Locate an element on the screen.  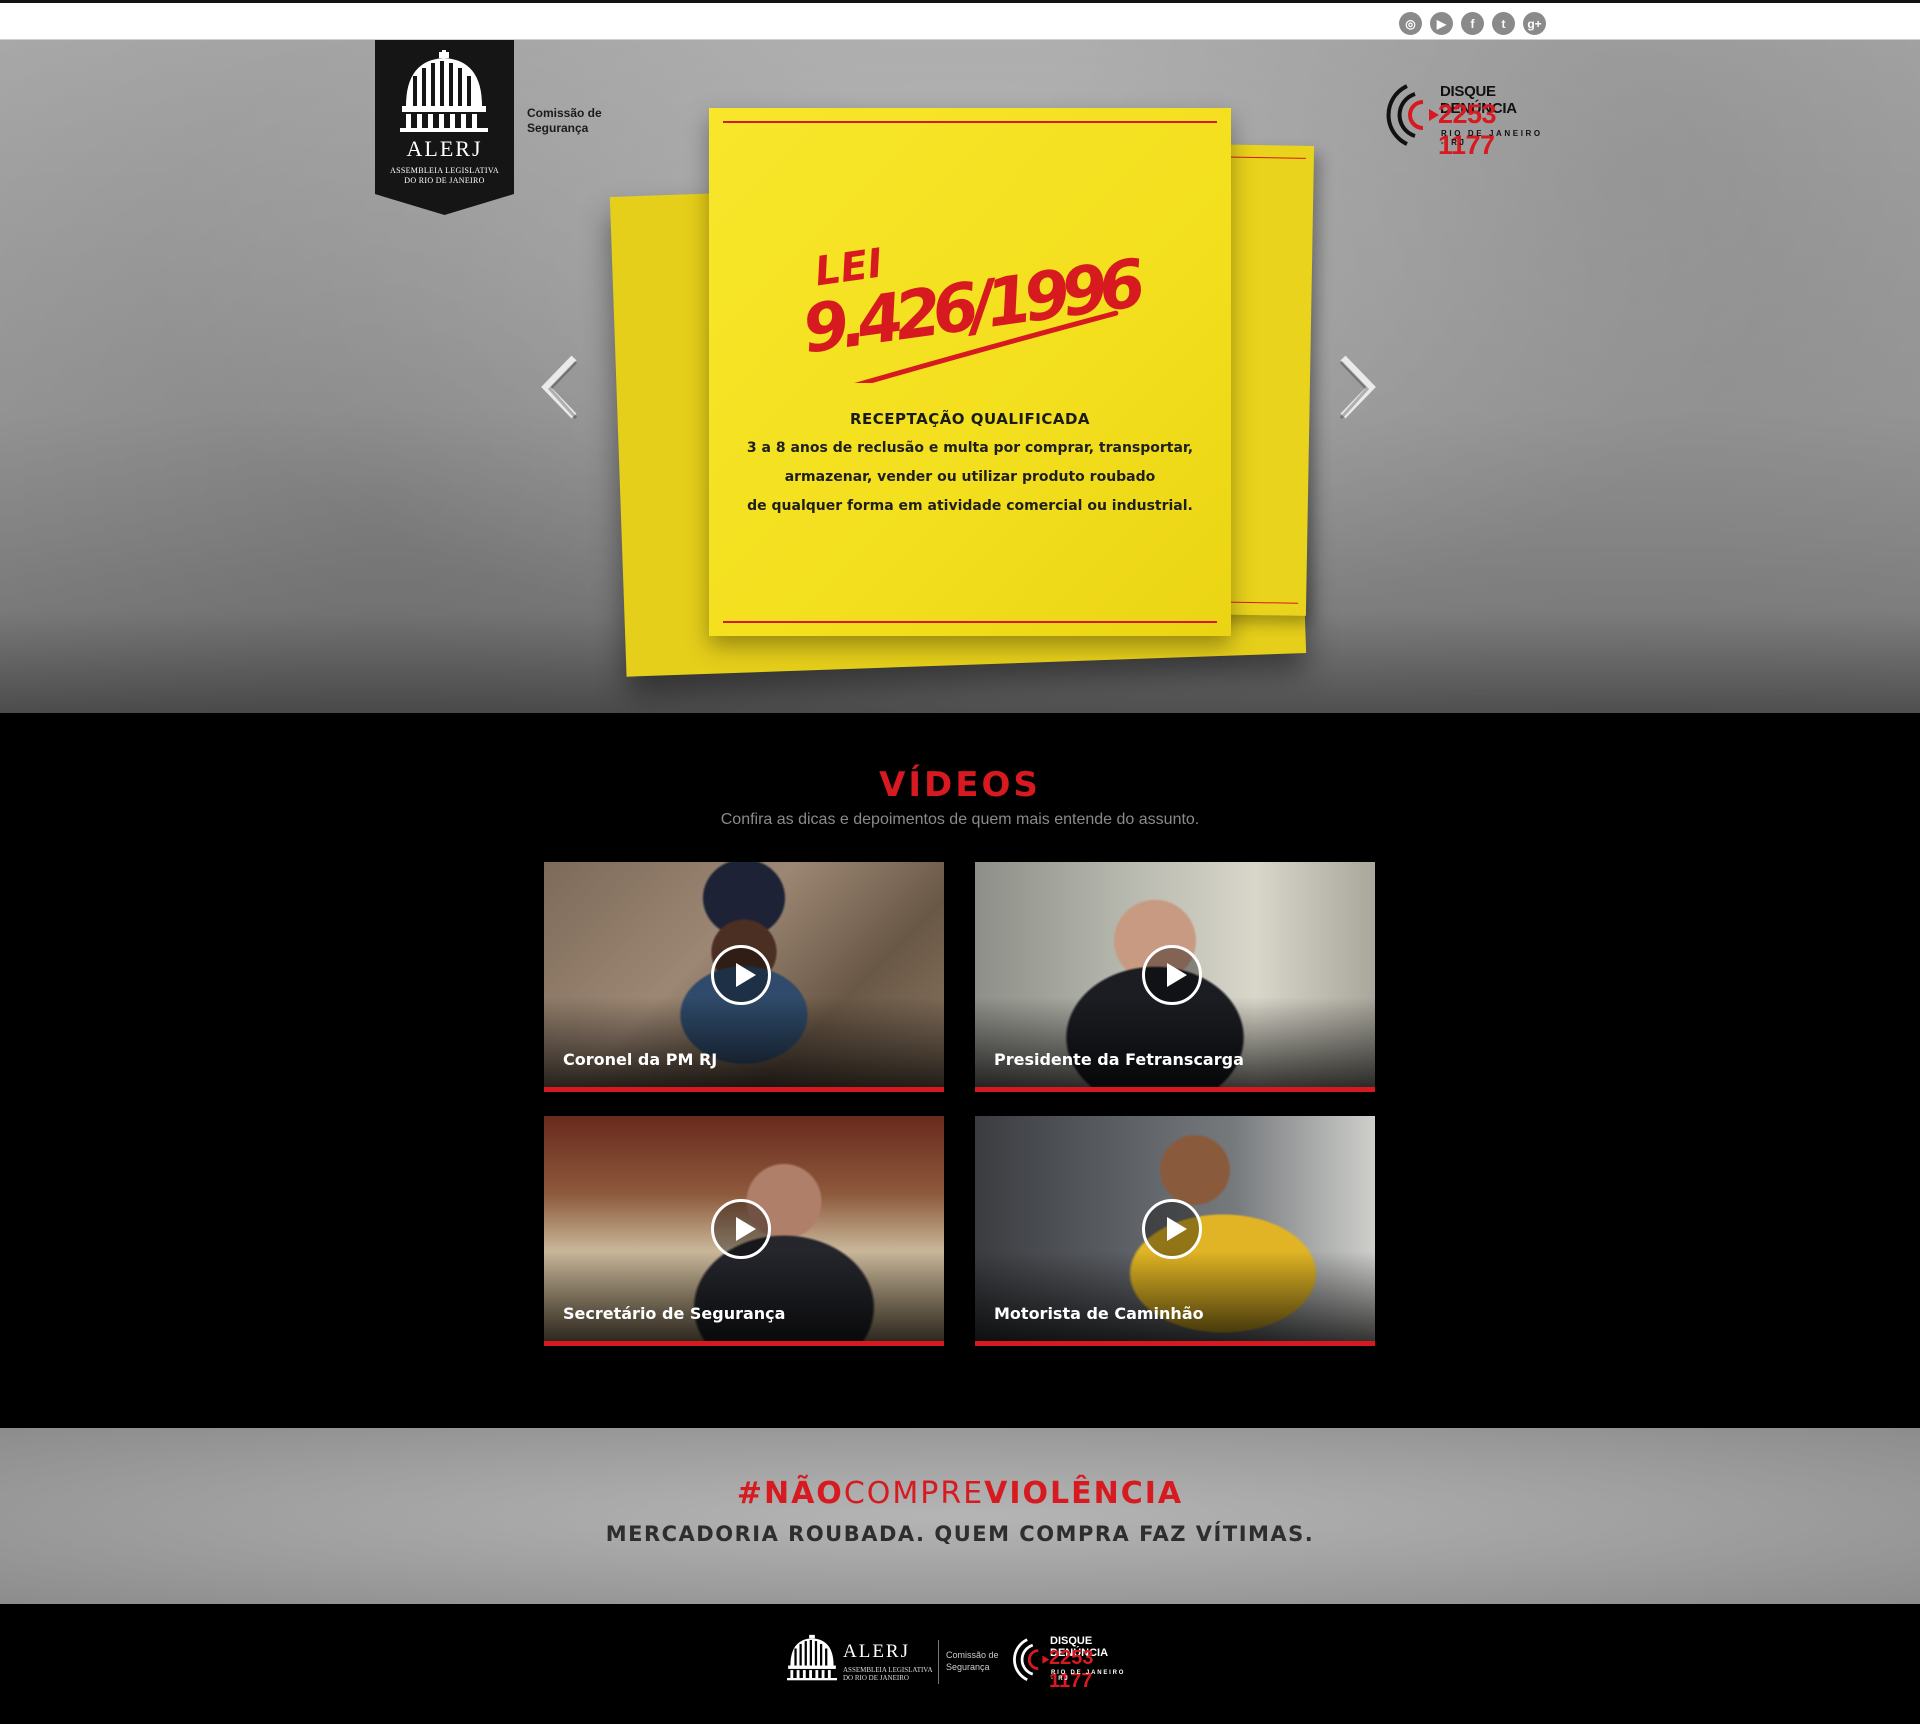
facebook-icon: f is located at coordinates (1472, 23).